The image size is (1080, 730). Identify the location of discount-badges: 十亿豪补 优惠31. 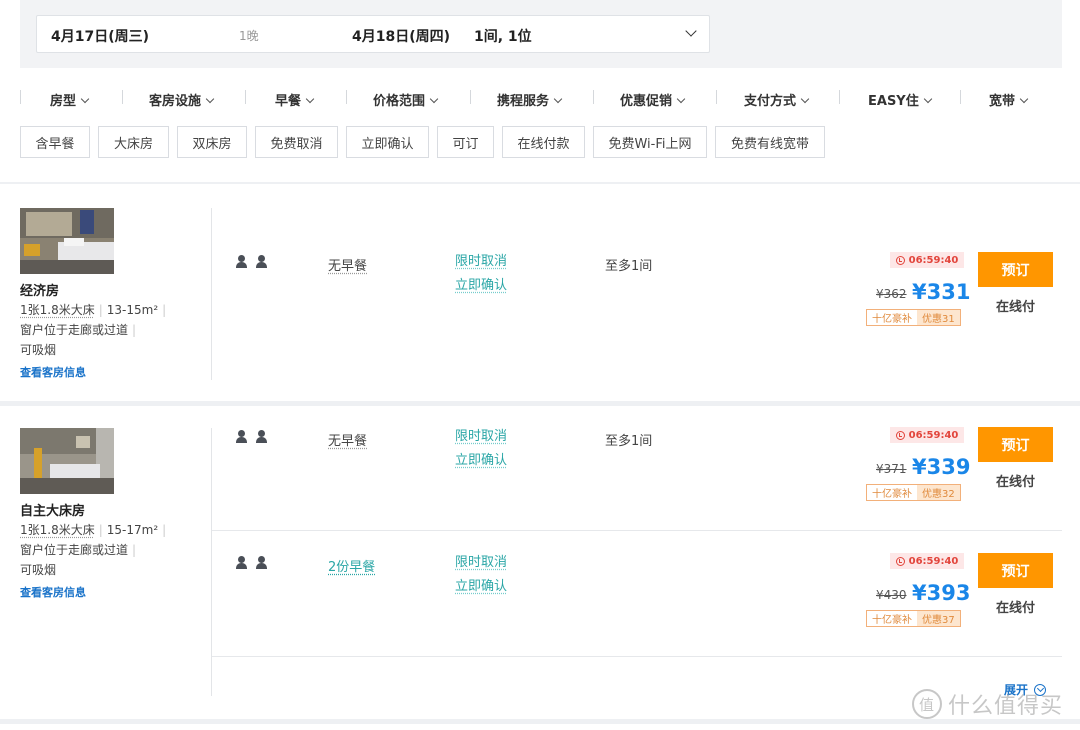
(913, 317).